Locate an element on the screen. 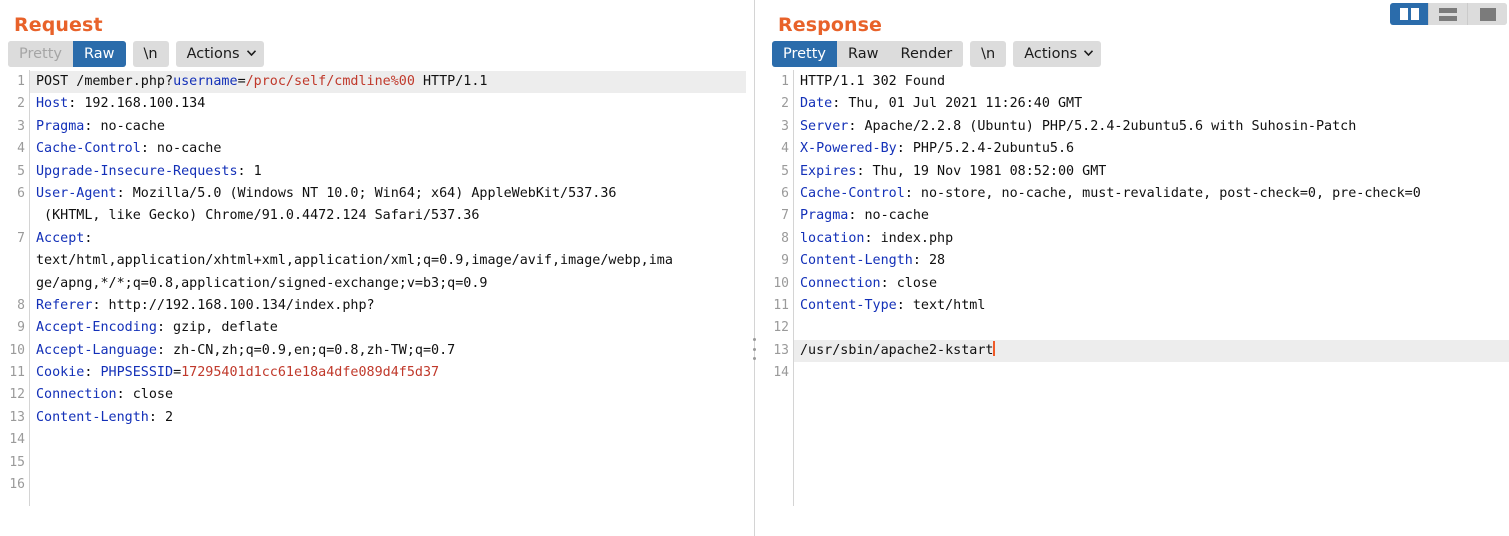 This screenshot has width=1509, height=536. code-line: location: index.php is located at coordinates (1154, 239).